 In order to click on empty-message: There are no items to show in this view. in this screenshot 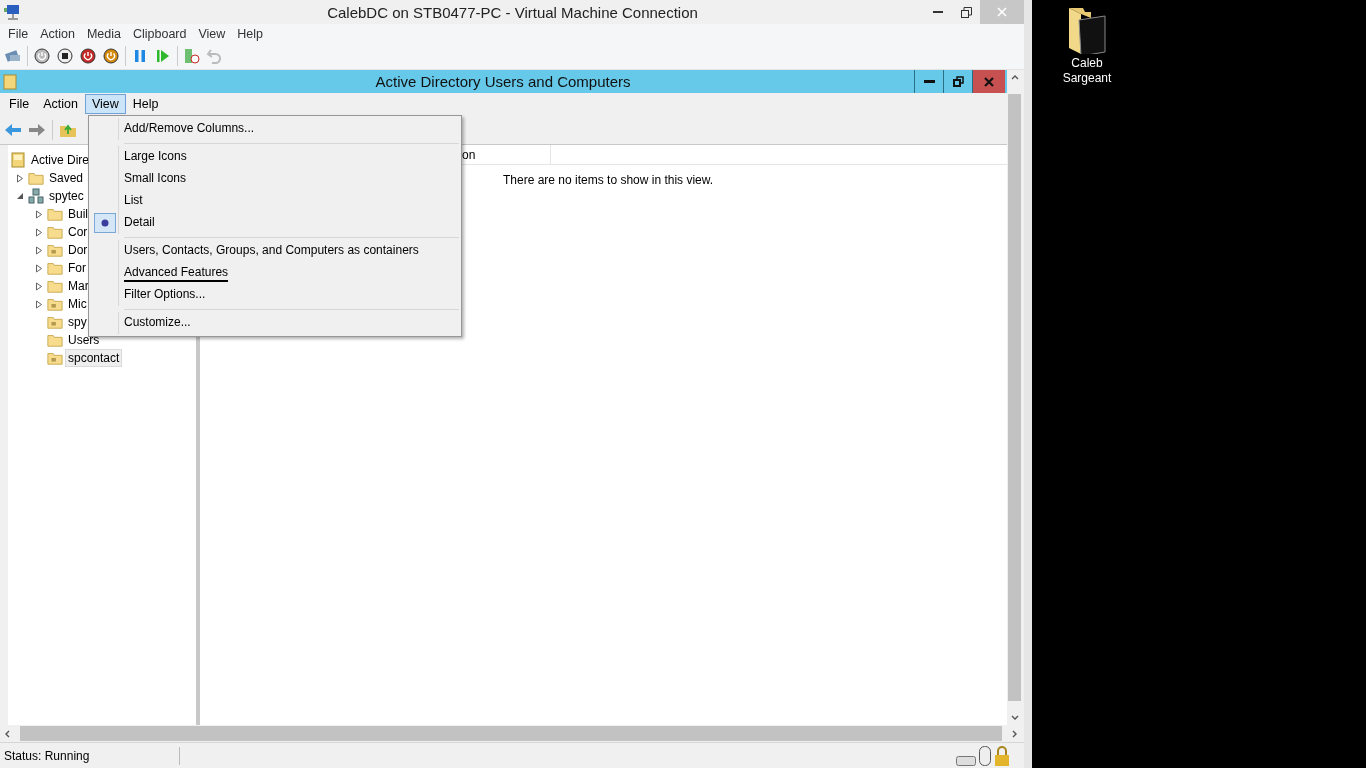, I will do `click(608, 180)`.